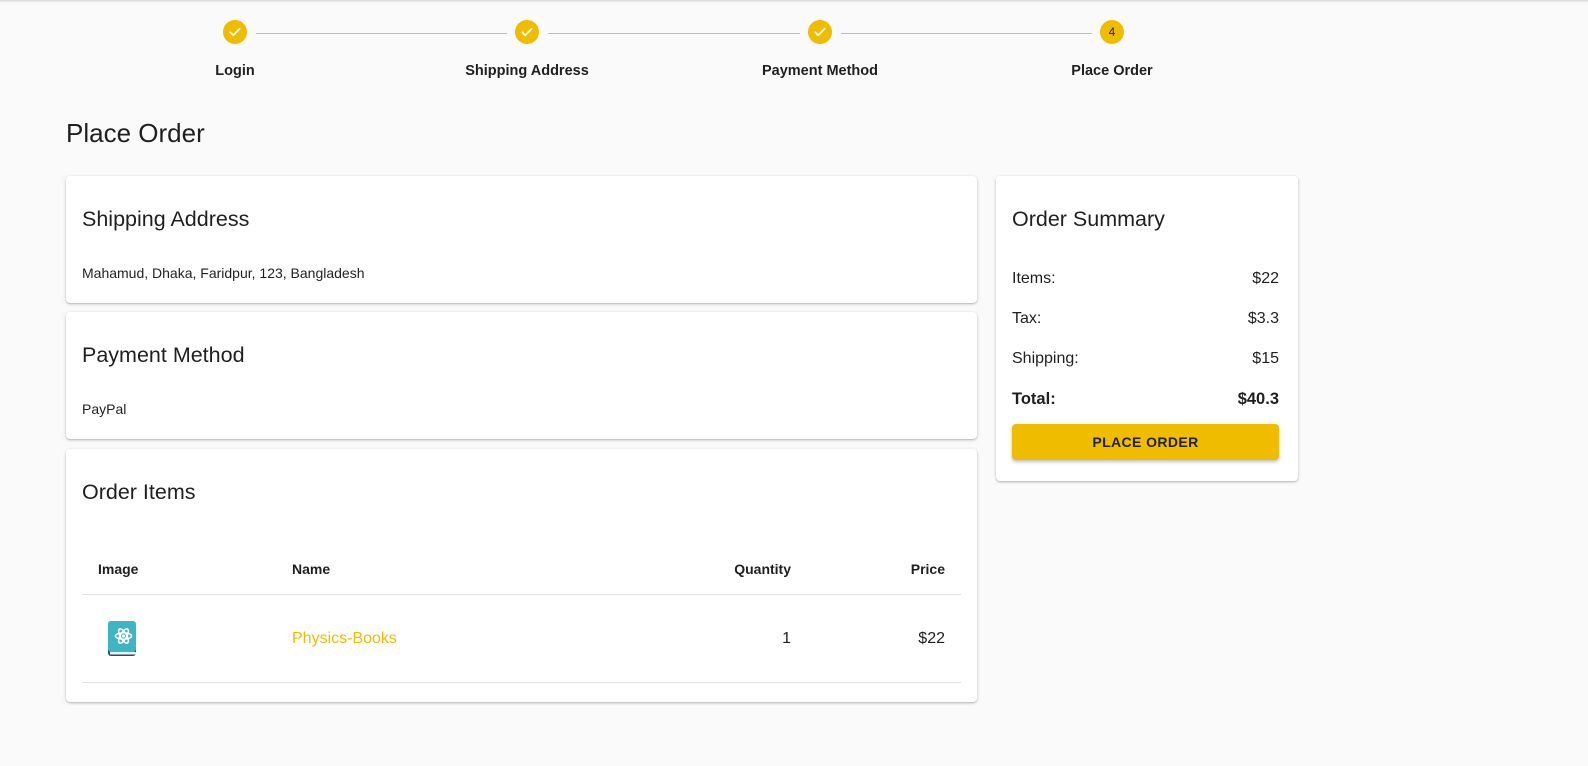  What do you see at coordinates (311, 569) in the screenshot?
I see `column-header-name: Name` at bounding box center [311, 569].